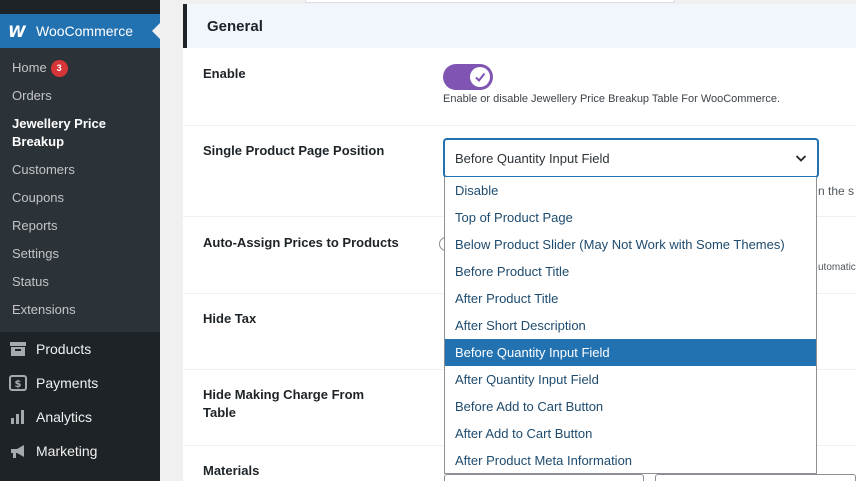  Describe the element at coordinates (284, 403) in the screenshot. I see `field-label: Hide Making Charge From Table` at that location.